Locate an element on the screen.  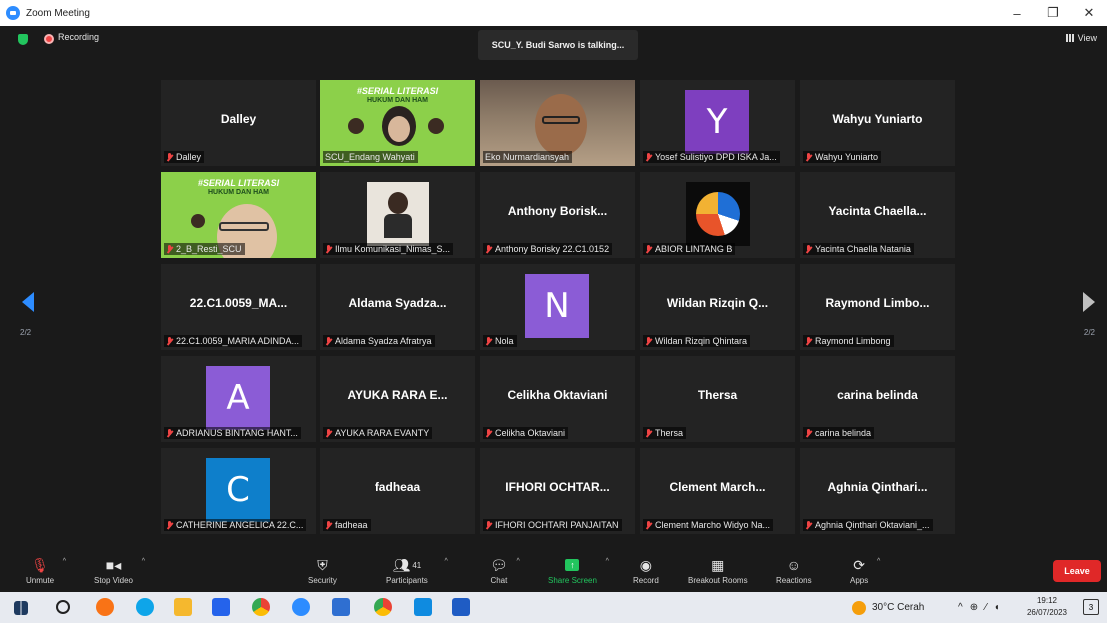
participant-tile: Celikha Oktaviani Celikha Oktaviani is located at coordinates (557, 399).